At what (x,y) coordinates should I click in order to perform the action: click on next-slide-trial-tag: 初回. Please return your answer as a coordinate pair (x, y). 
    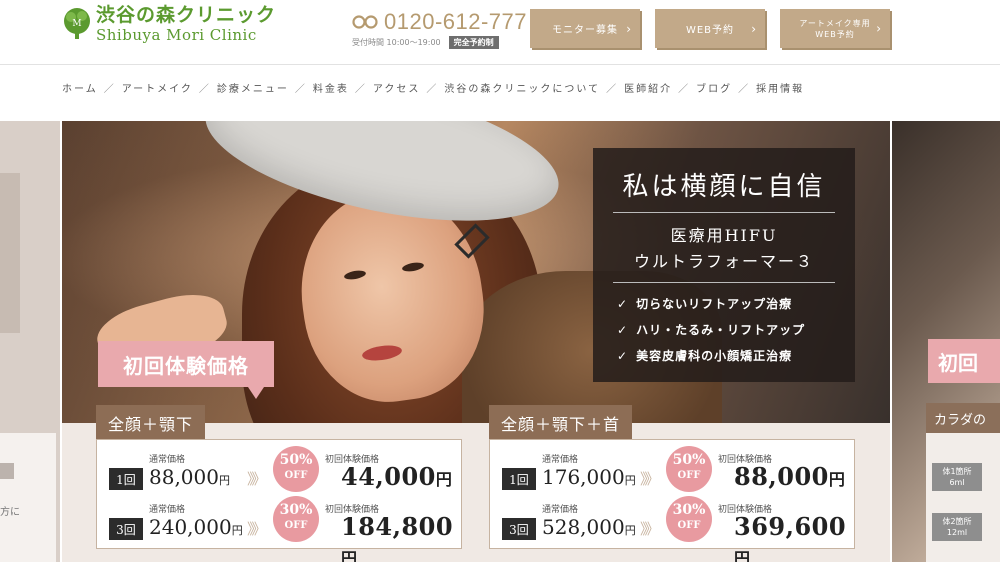
    Looking at the image, I should click on (964, 361).